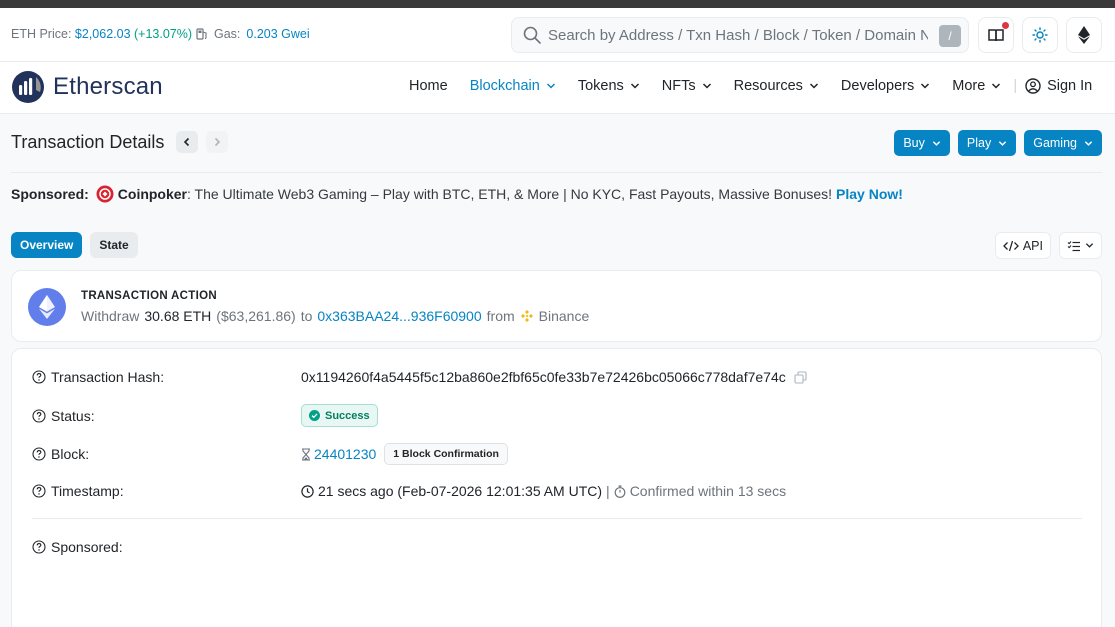  I want to click on eth-price-value: $2,062.03, so click(103, 34).